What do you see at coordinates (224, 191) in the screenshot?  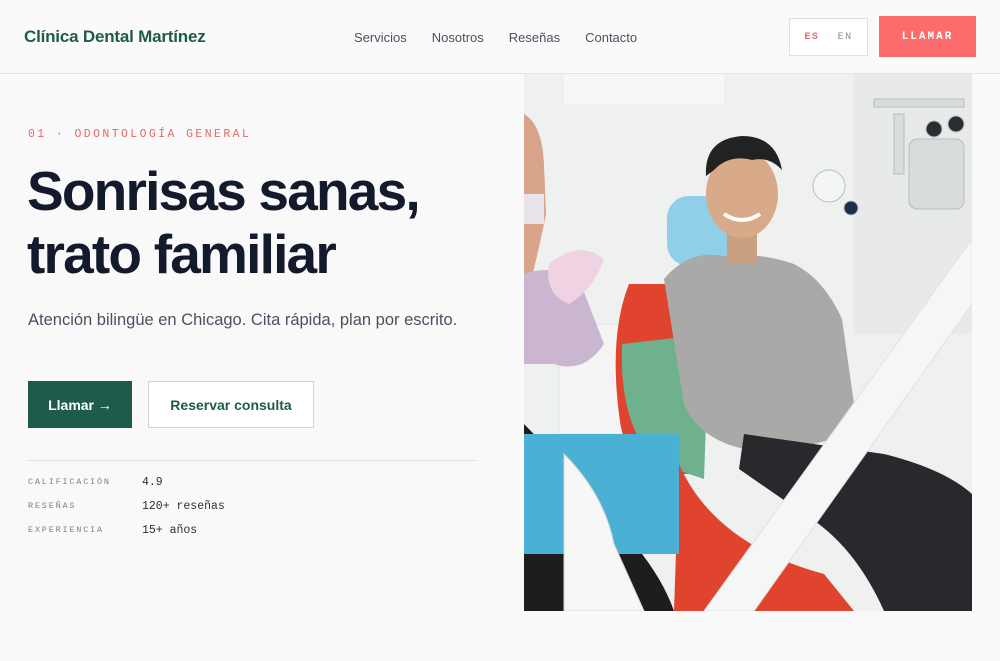 I see `hero-title-line-1: Sonrisas sanas,` at bounding box center [224, 191].